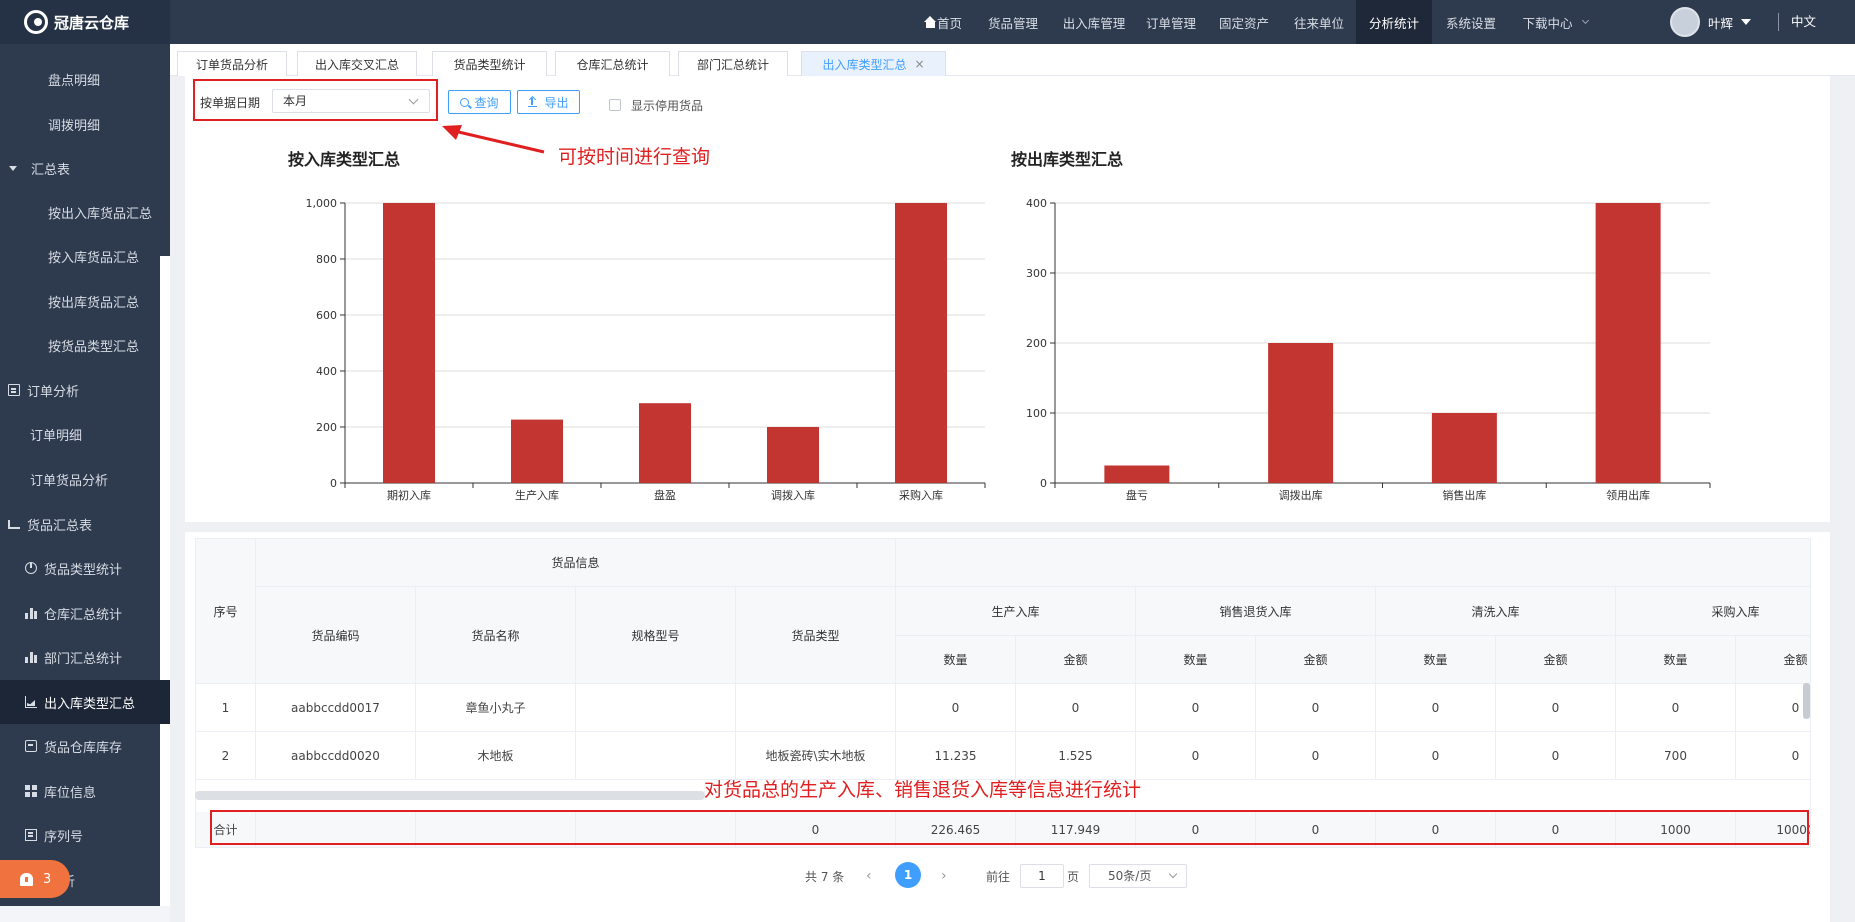 This screenshot has height=922, width=1855. Describe the element at coordinates (74, 124) in the screenshot. I see `sidebar-item-1: 调拨明细` at that location.